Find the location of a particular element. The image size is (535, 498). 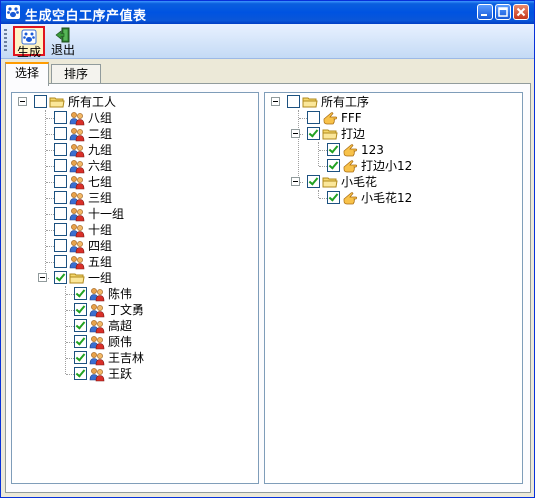

tree-group: 二组 is located at coordinates (135, 134).